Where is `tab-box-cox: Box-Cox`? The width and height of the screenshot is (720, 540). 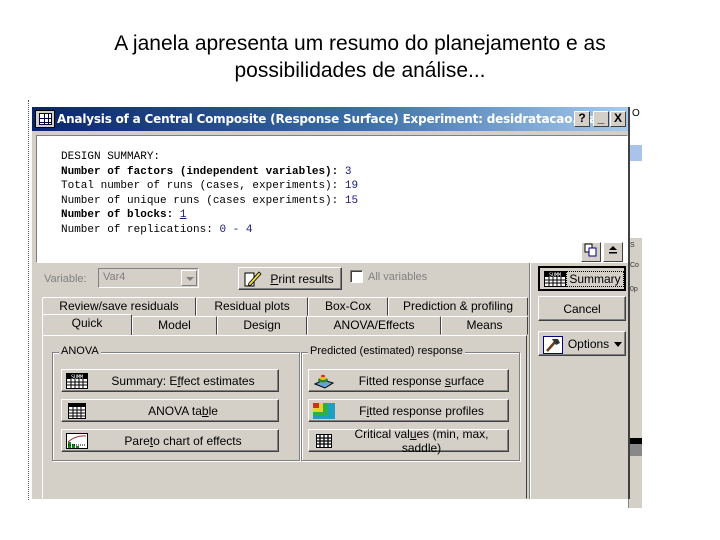
tab-box-cox: Box-Cox is located at coordinates (348, 306).